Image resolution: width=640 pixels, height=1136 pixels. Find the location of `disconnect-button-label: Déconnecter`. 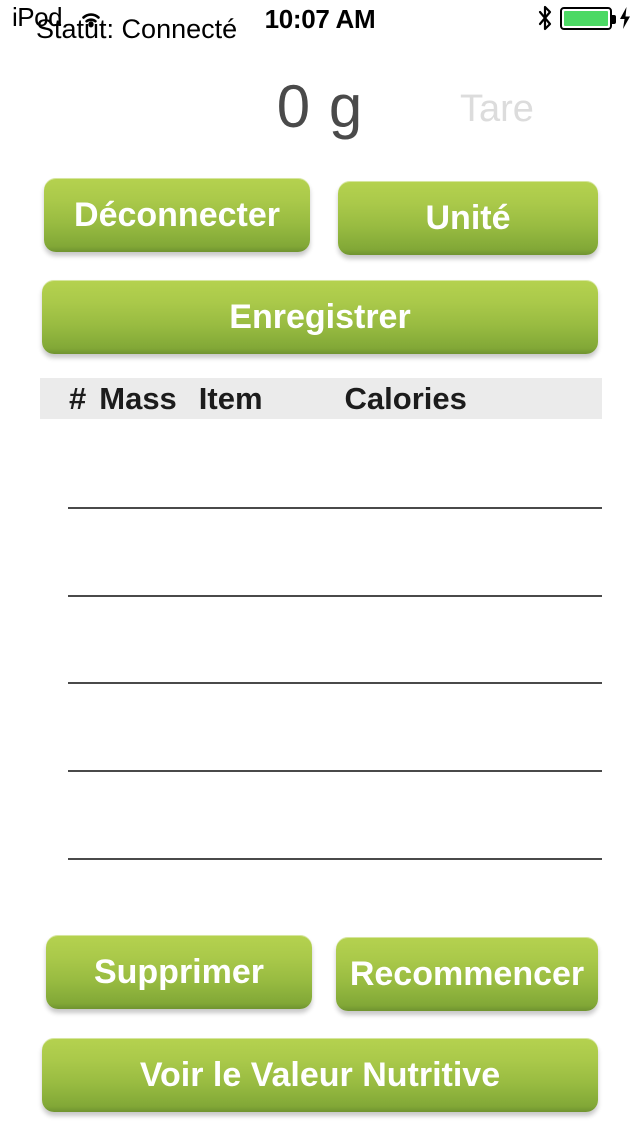

disconnect-button-label: Déconnecter is located at coordinates (177, 215).